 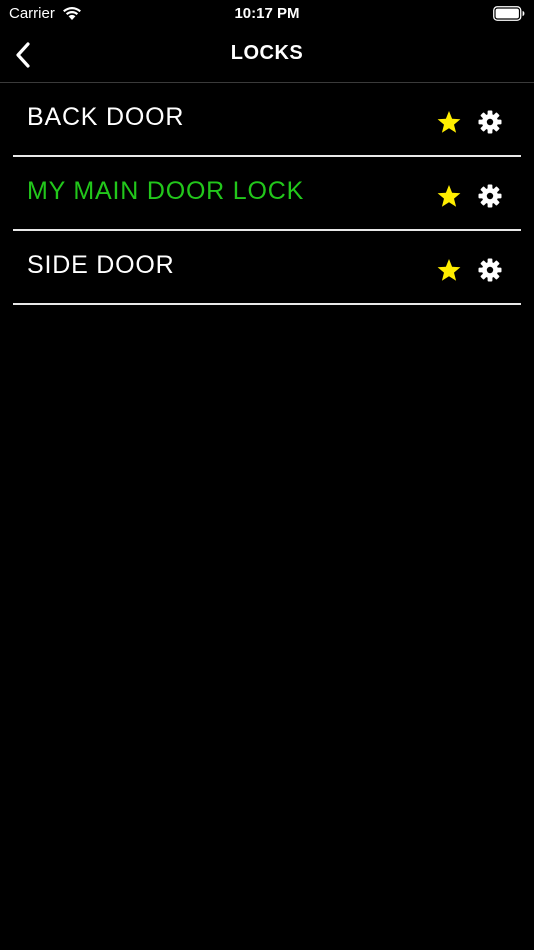 What do you see at coordinates (106, 117) in the screenshot?
I see `lock-name: BACK DOOR` at bounding box center [106, 117].